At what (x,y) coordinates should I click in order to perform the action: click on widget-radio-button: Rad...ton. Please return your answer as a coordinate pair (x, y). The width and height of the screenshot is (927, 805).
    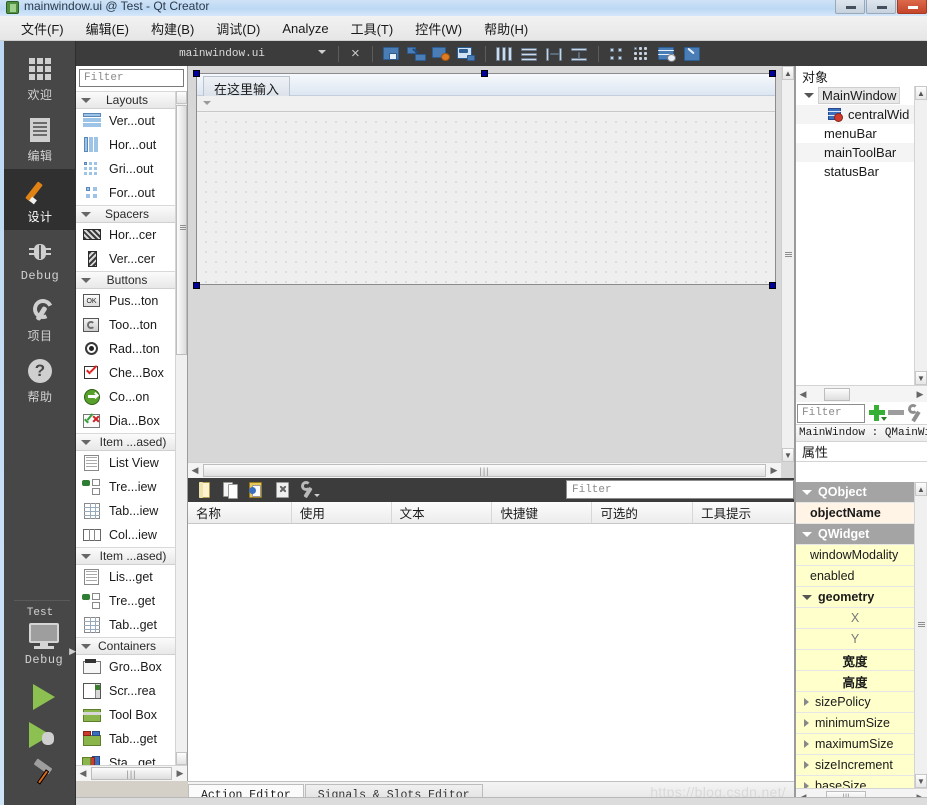
    Looking at the image, I should click on (125, 349).